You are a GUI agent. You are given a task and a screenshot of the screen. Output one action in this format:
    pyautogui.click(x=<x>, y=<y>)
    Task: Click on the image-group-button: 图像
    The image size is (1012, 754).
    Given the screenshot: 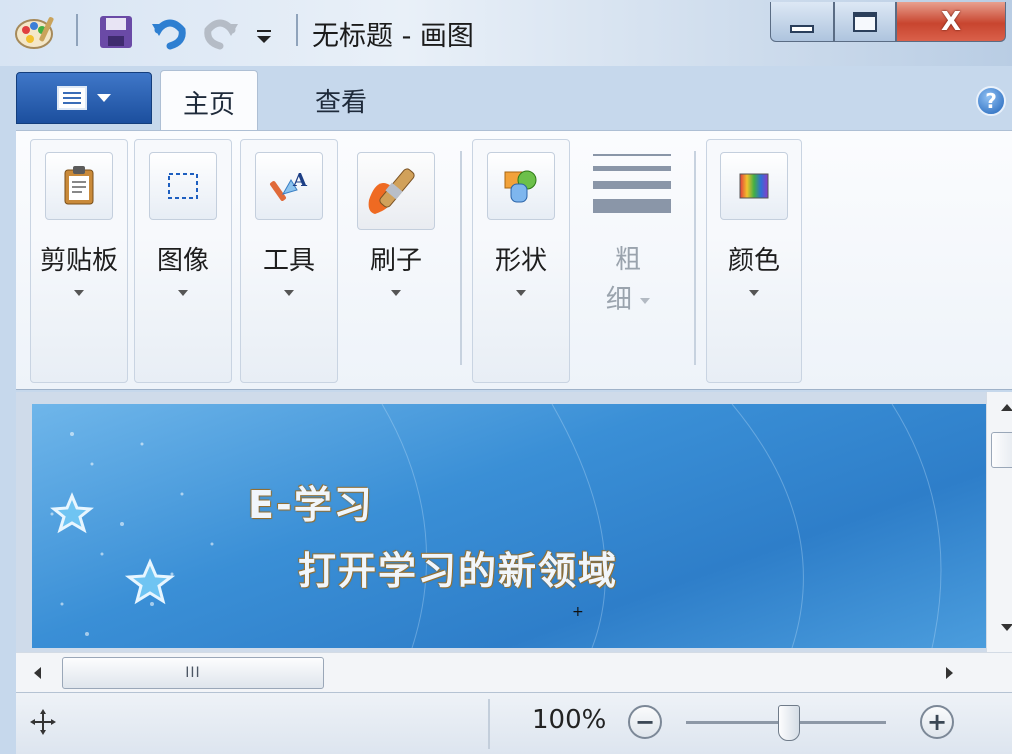 What is the action you would take?
    pyautogui.click(x=183, y=261)
    